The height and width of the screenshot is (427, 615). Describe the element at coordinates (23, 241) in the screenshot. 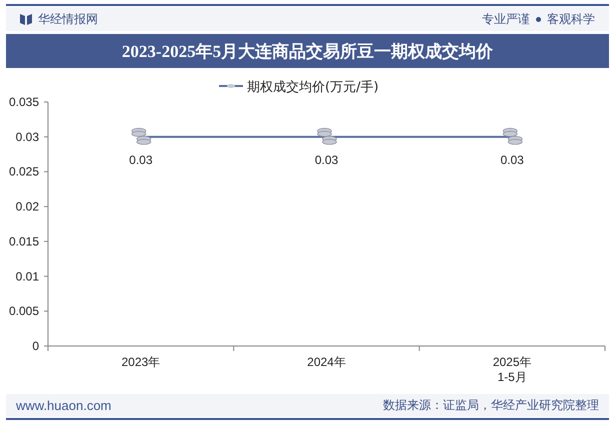

I see `y-tick-label: 0.015` at that location.